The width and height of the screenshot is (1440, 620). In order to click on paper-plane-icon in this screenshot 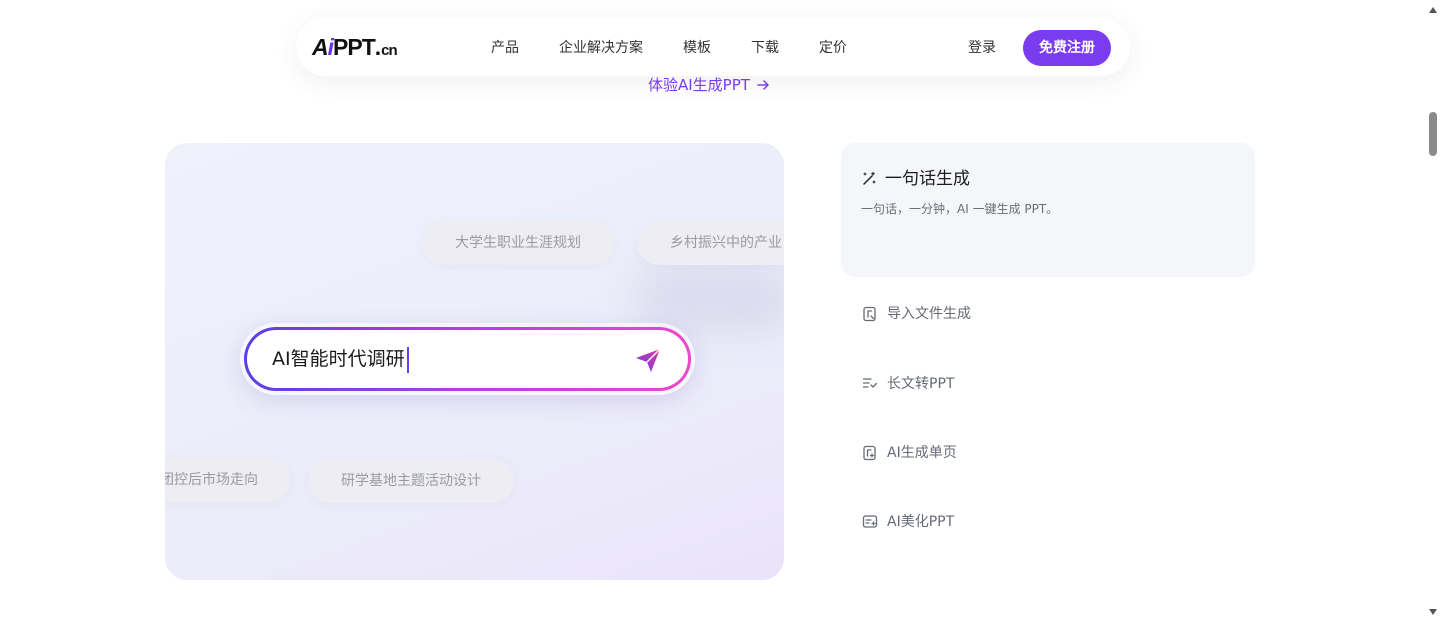, I will do `click(648, 360)`.